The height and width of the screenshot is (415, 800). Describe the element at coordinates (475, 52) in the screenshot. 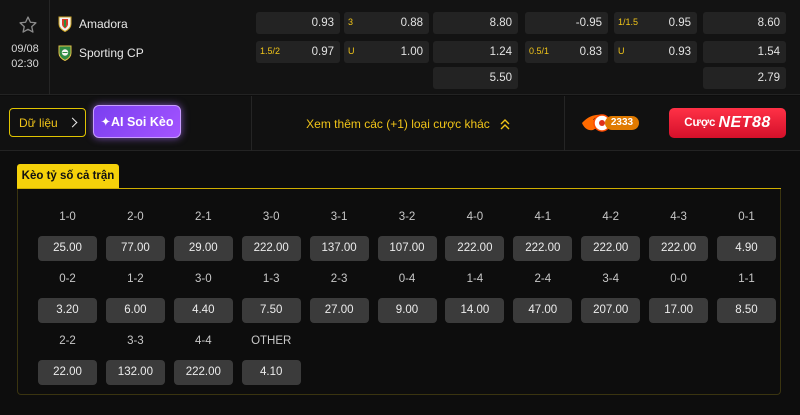

I see `odds-cell: 1.24` at that location.